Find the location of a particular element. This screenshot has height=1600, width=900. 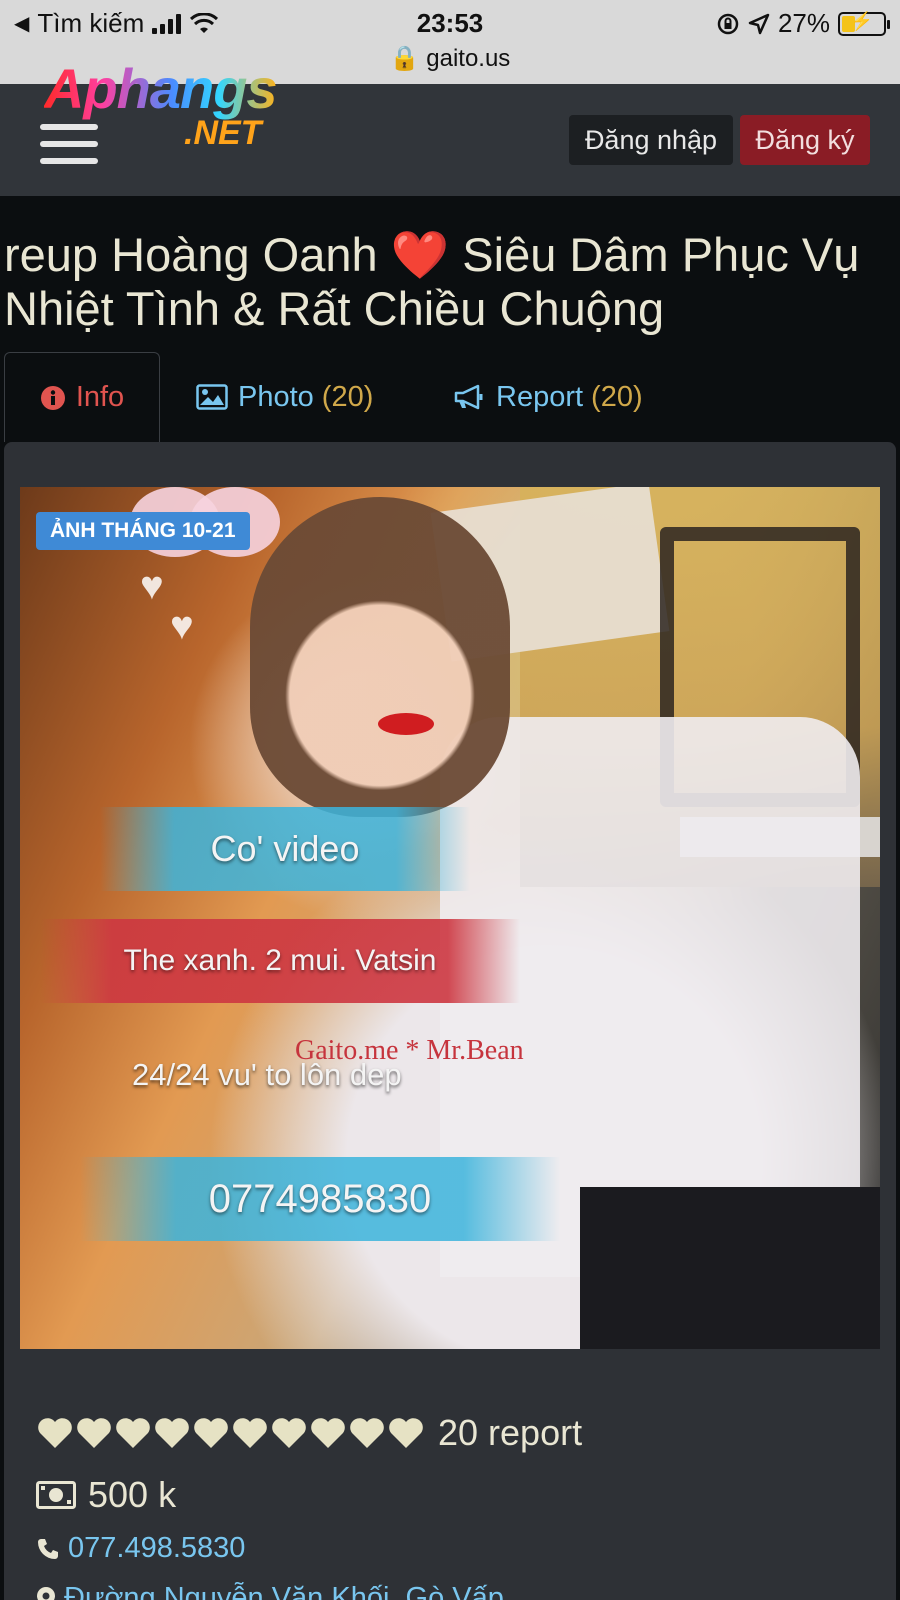

login-button: Đăng nhập is located at coordinates (651, 140).